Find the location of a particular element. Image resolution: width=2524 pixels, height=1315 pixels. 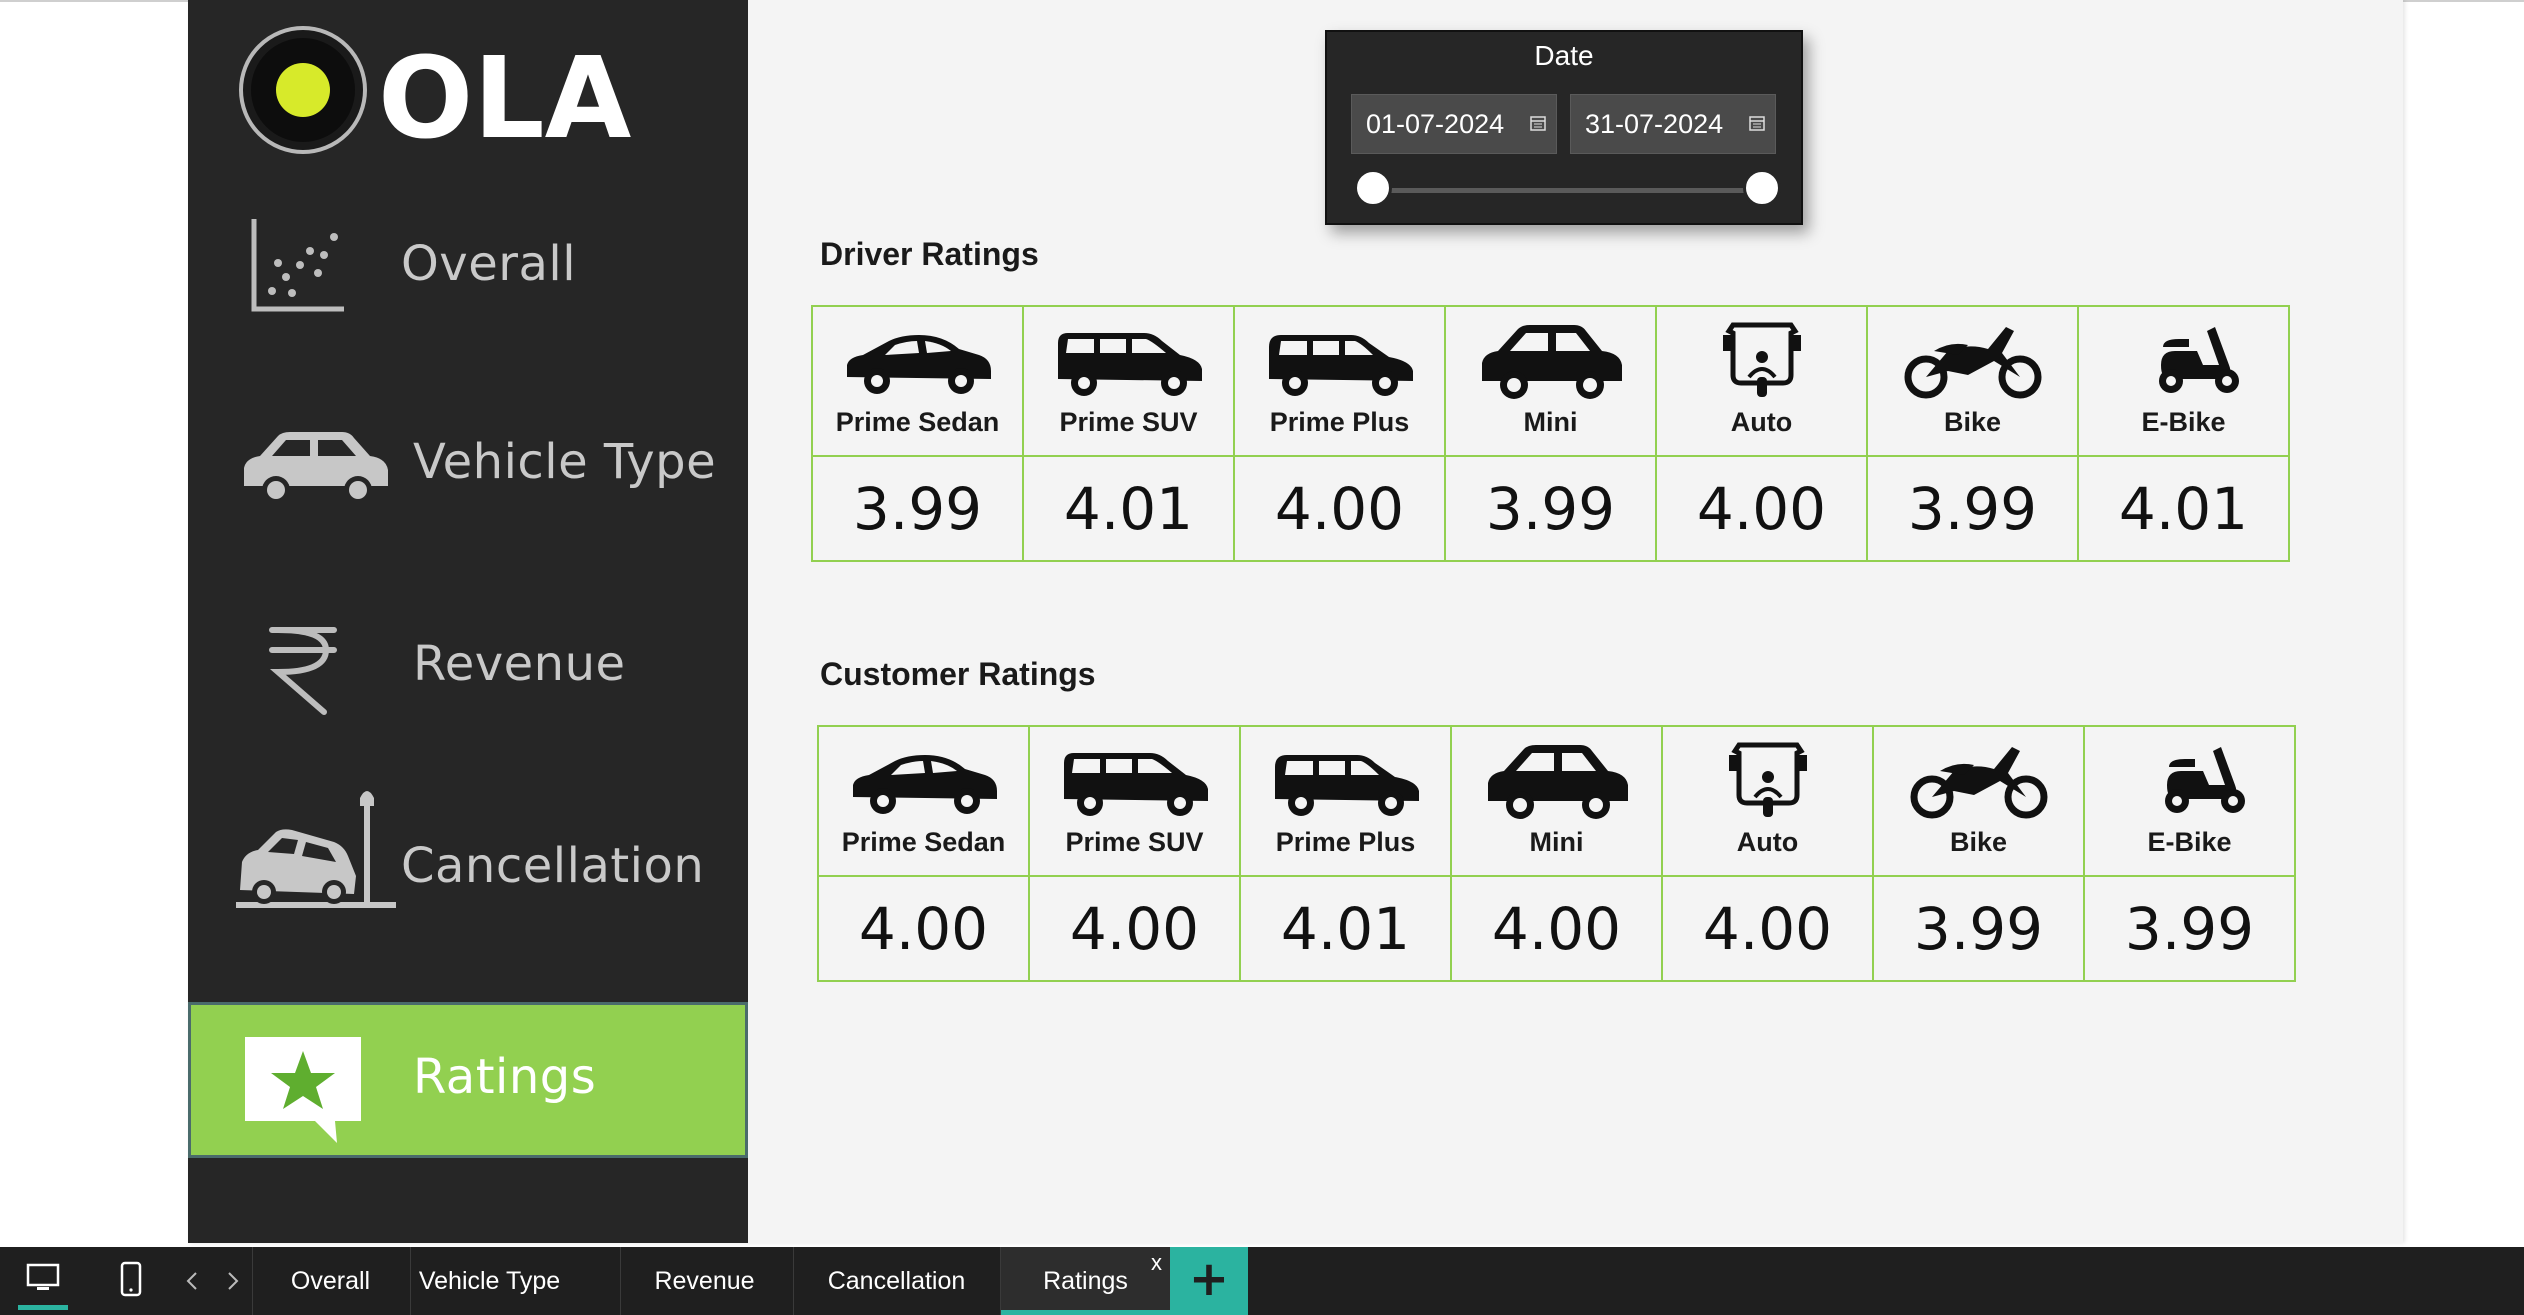

end-date-value: 31-07-2024 is located at coordinates (1654, 124).